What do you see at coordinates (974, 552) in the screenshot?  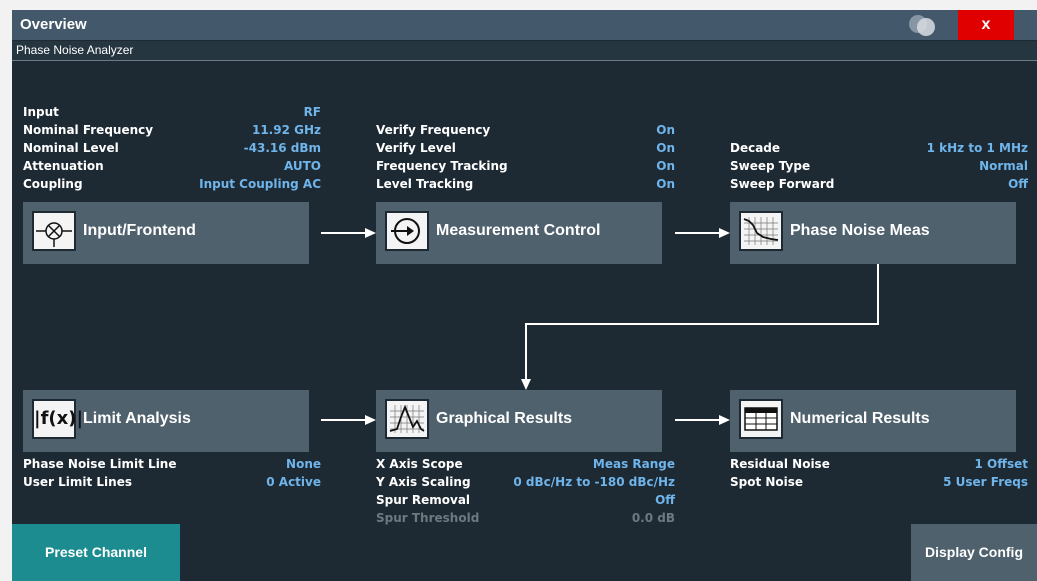 I see `display-config-button: Display Config` at bounding box center [974, 552].